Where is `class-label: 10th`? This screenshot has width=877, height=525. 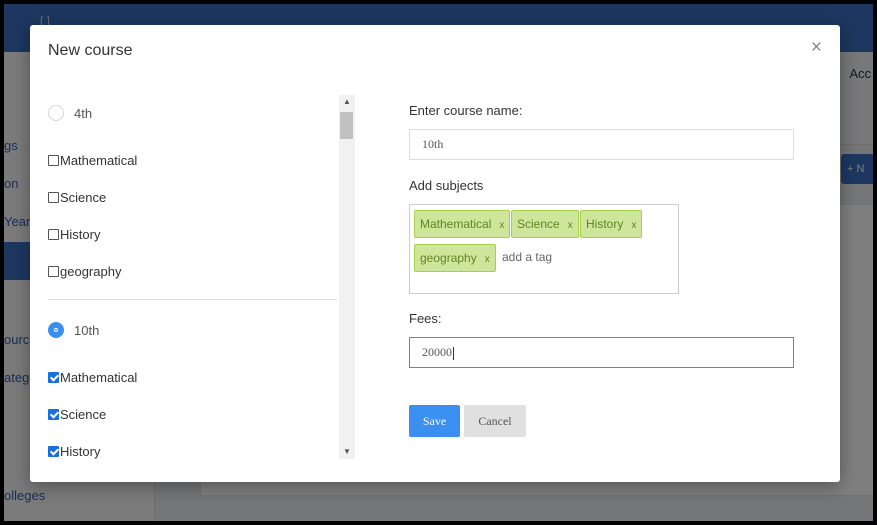 class-label: 10th is located at coordinates (87, 330).